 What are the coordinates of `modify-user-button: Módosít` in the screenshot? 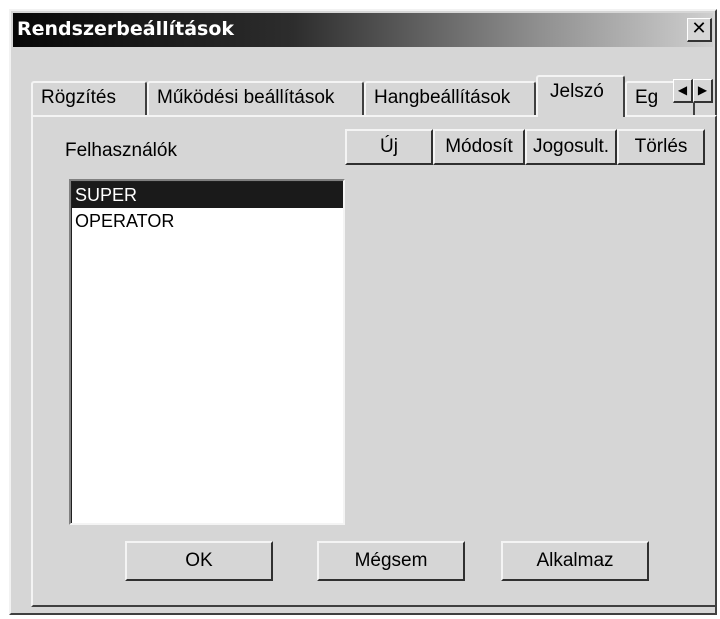 It's located at (479, 147).